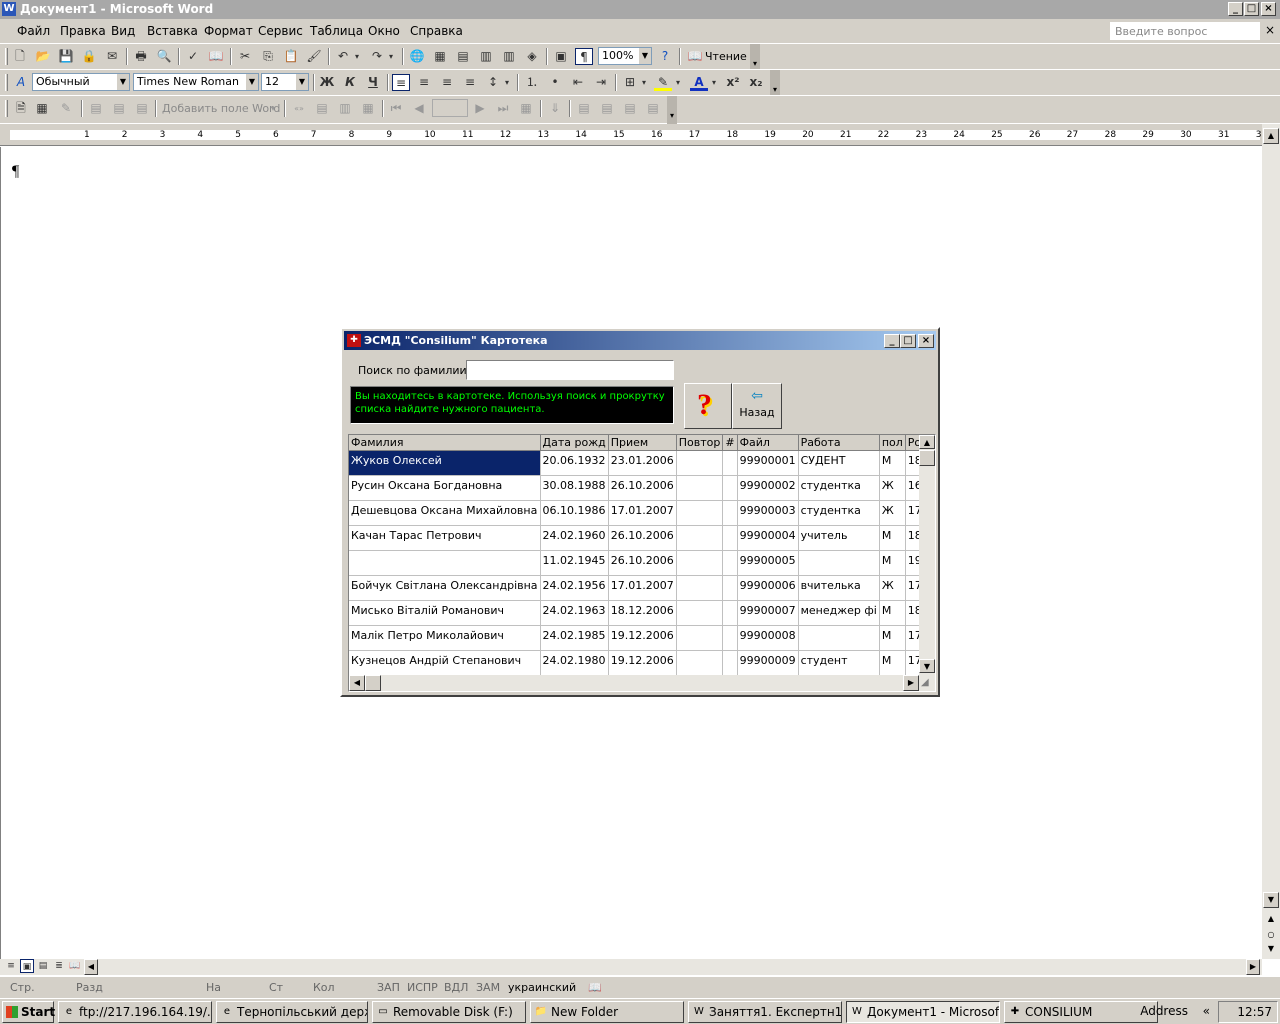 The image size is (1280, 1024). I want to click on menu-window: Окно, so click(384, 31).